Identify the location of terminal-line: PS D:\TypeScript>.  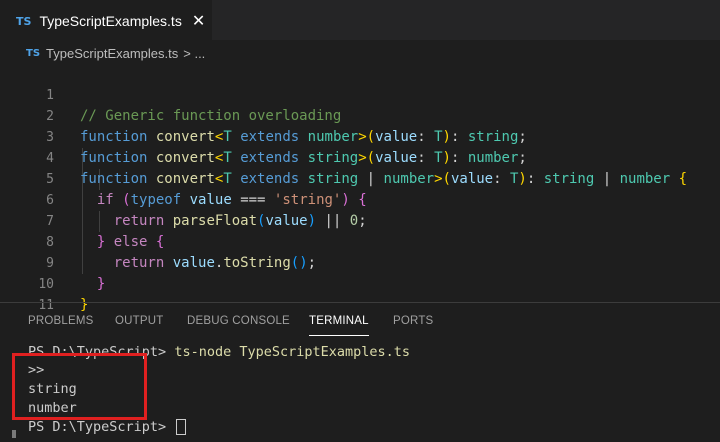
(107, 427).